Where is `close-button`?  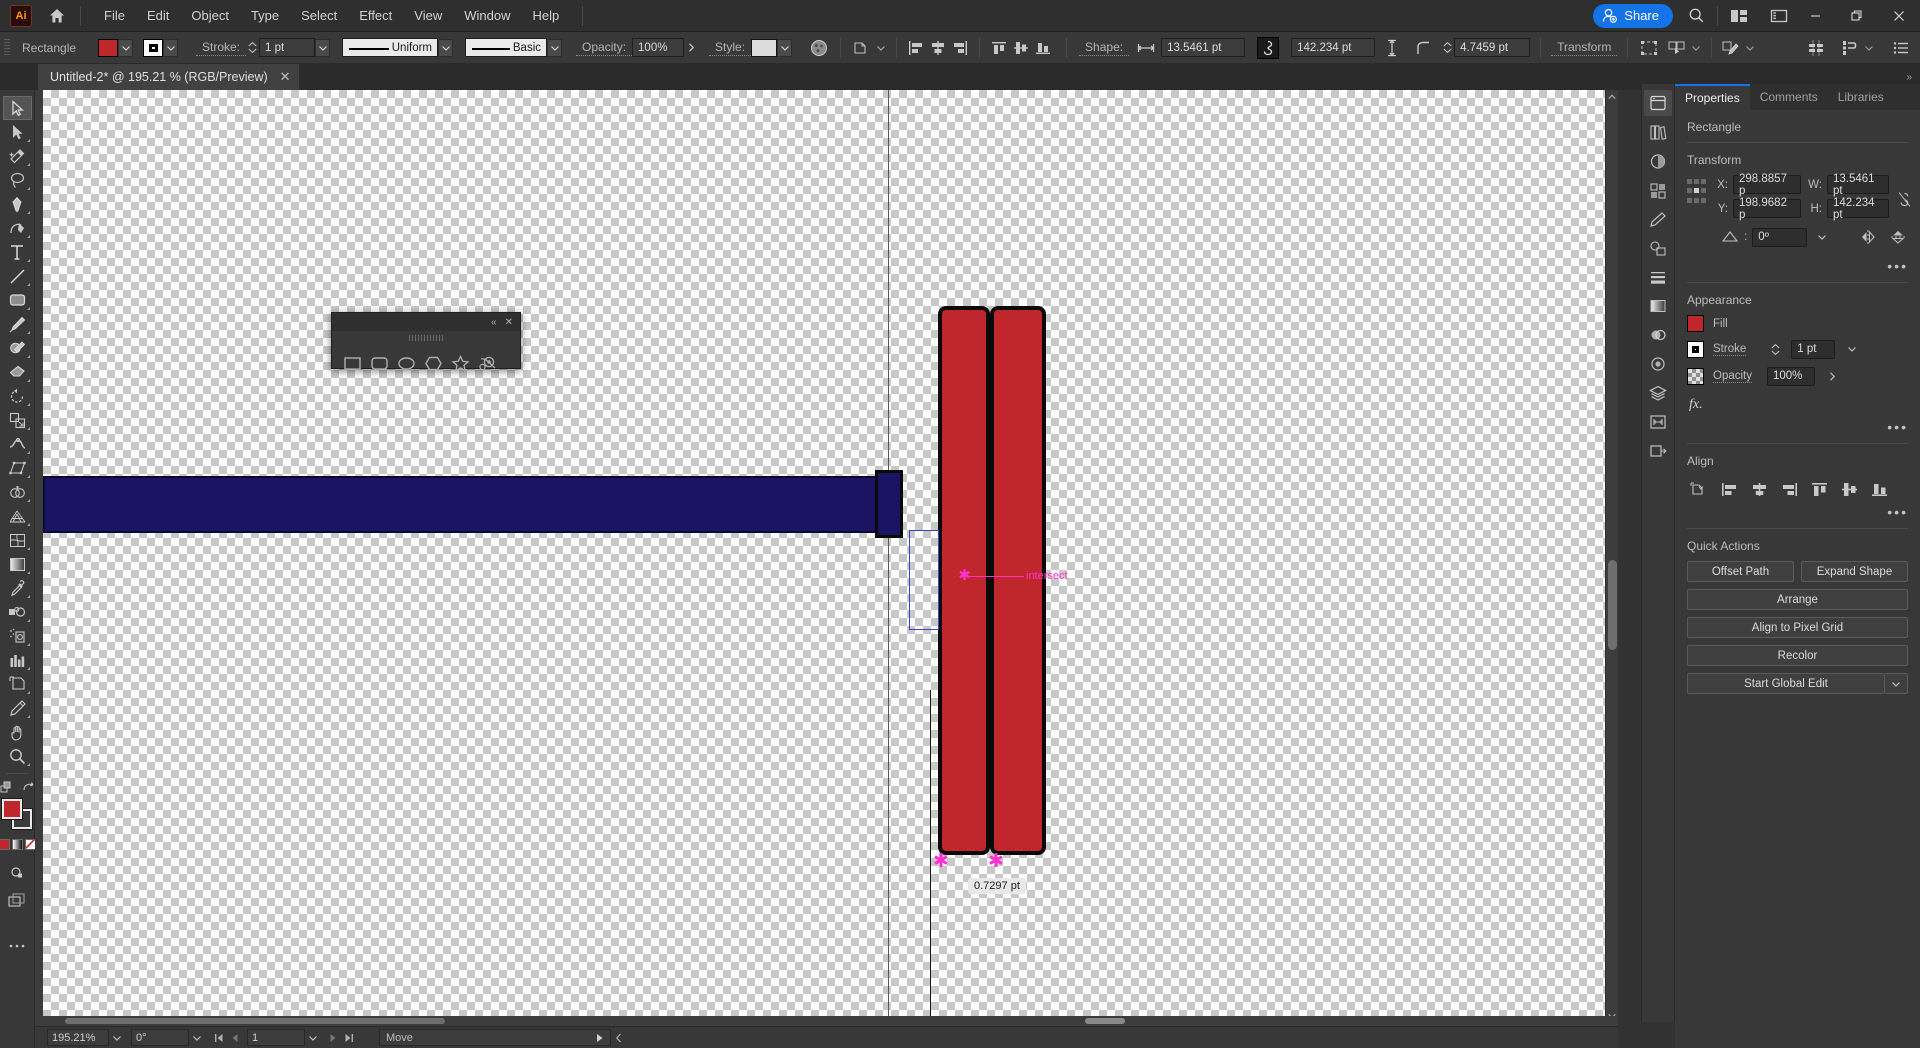
close-button is located at coordinates (1899, 15).